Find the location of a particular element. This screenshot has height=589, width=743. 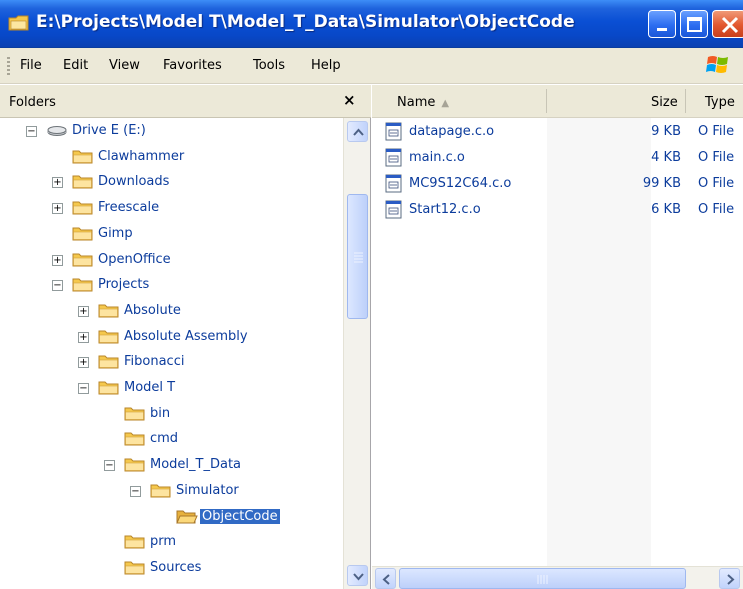

tree-item-label: Model_T_Data is located at coordinates (195, 464).